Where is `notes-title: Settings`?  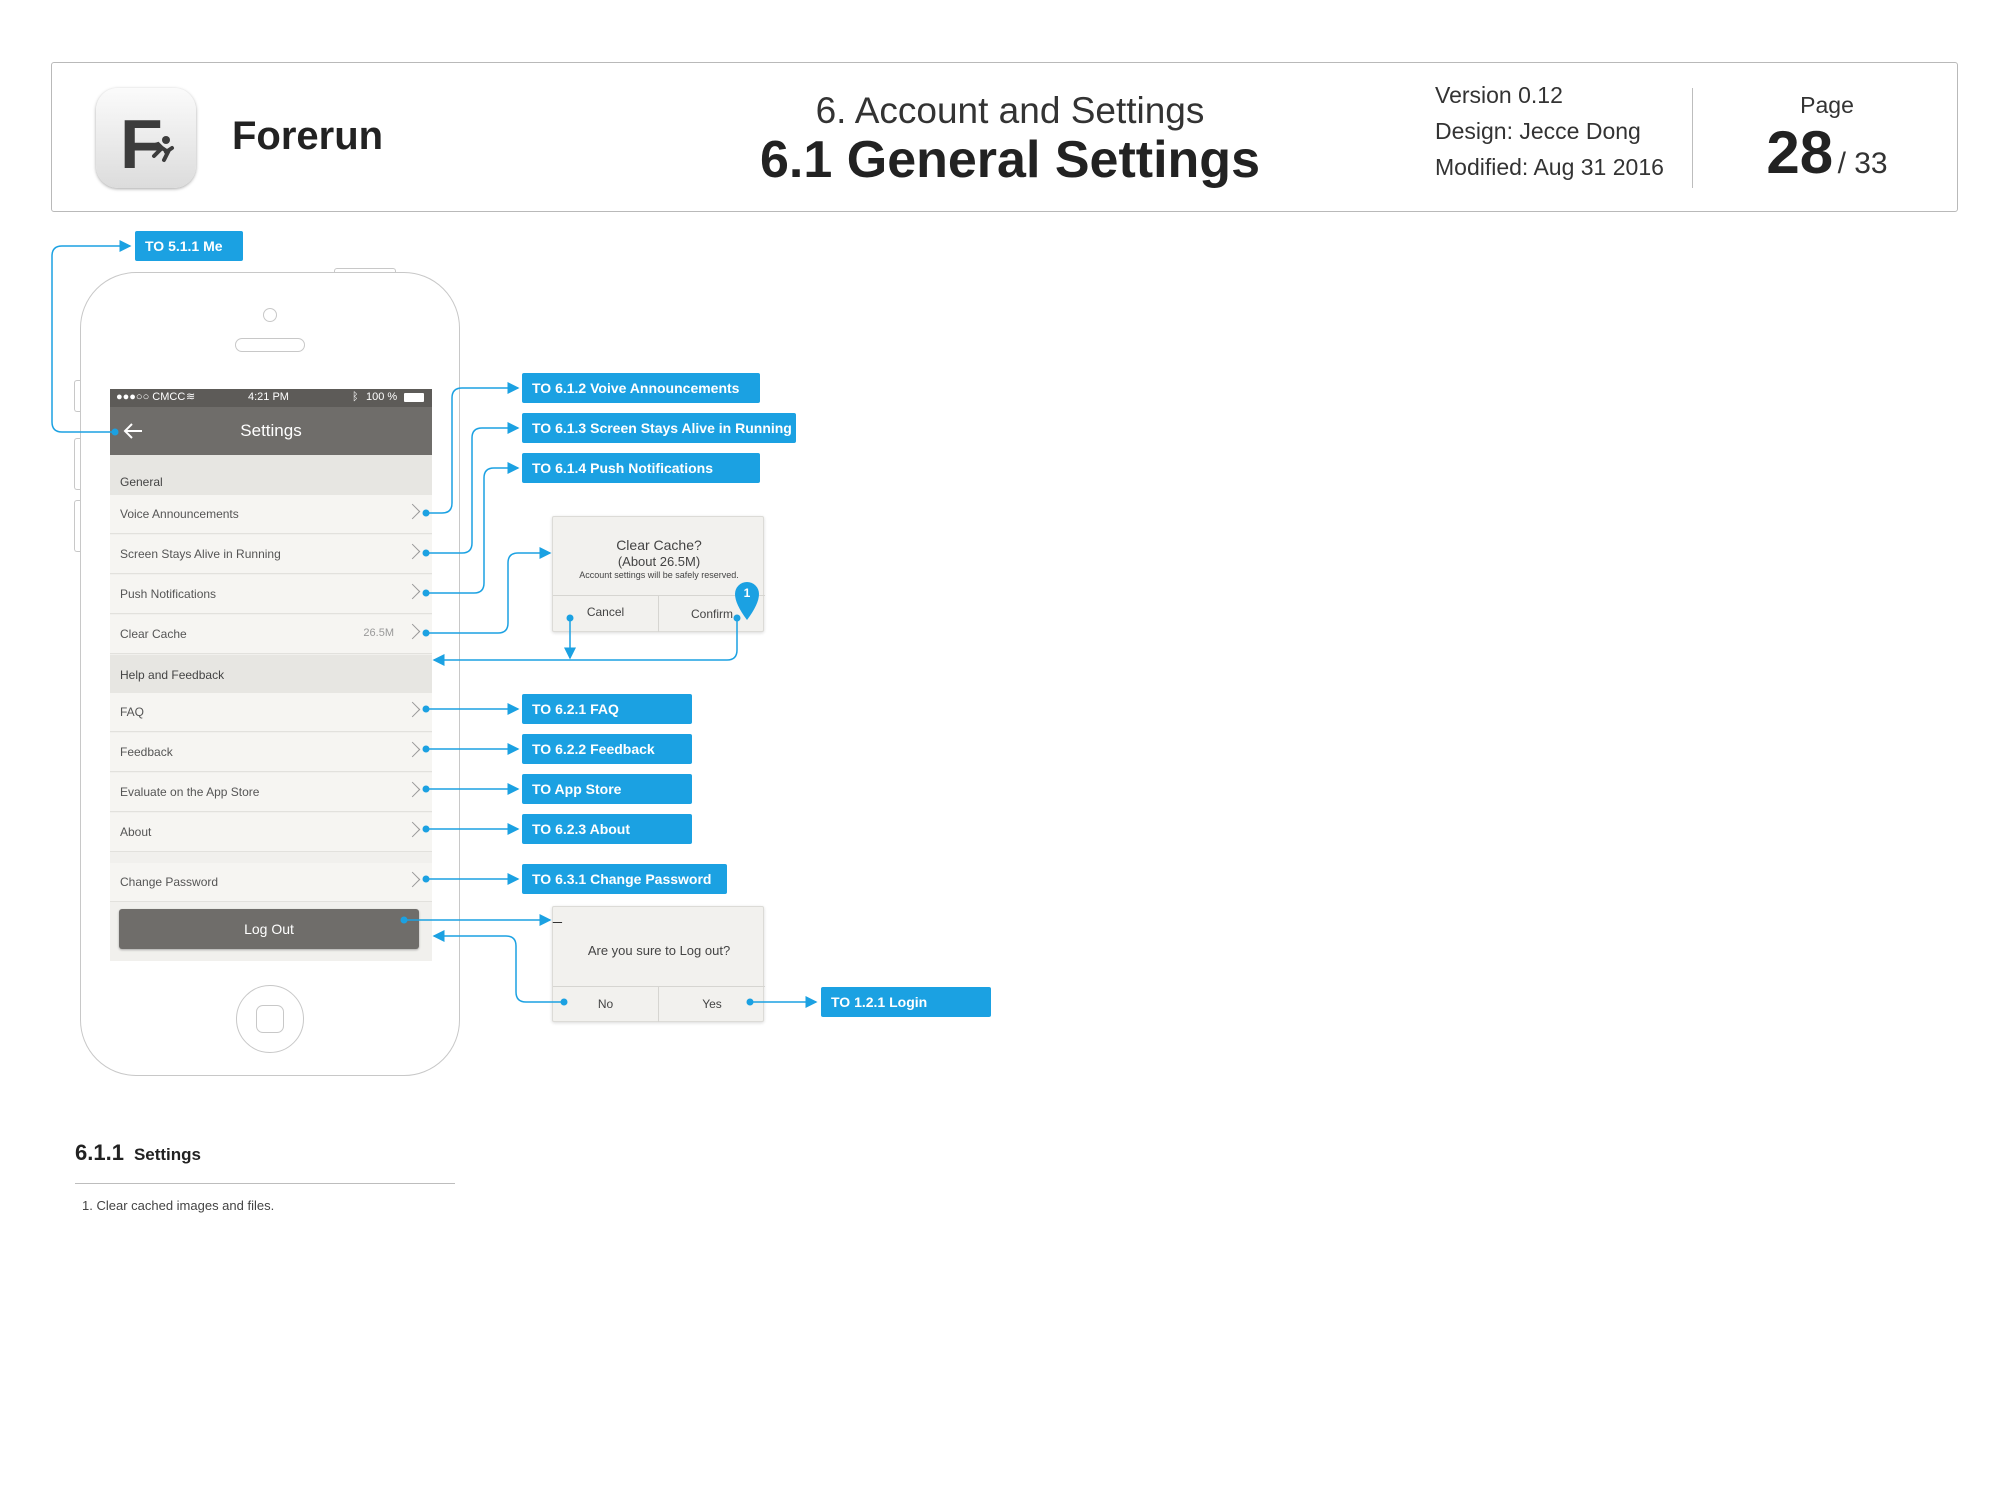 notes-title: Settings is located at coordinates (167, 1154).